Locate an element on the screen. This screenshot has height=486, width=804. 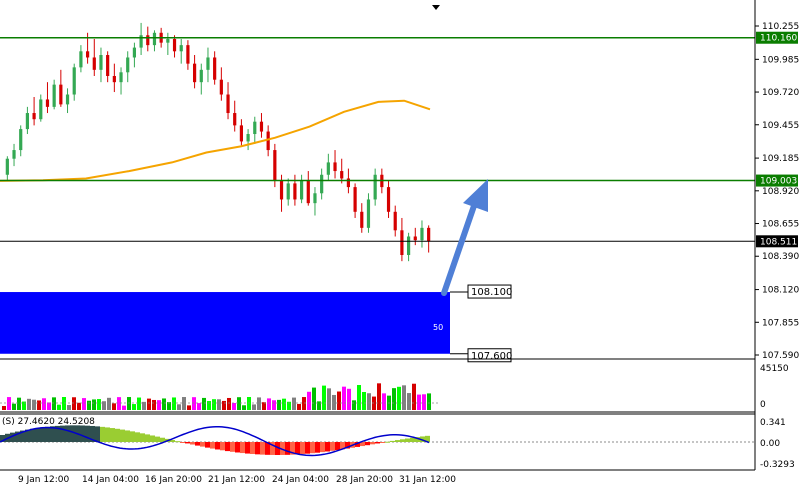
time-label: 16 Jan 20:00 is located at coordinates (173, 480).